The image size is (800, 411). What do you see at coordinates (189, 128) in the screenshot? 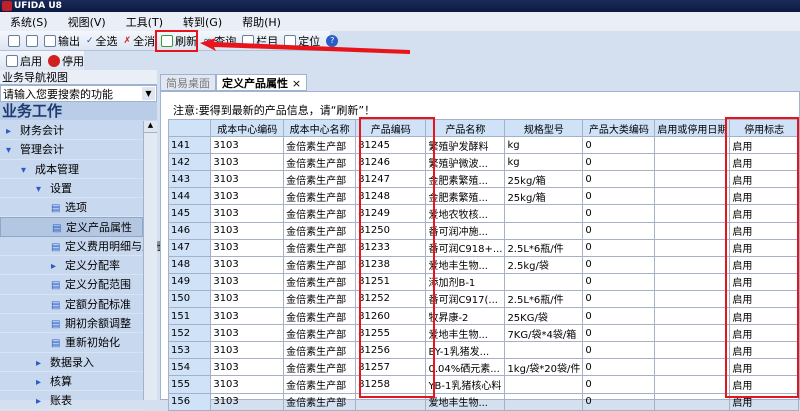
I see `column-header` at bounding box center [189, 128].